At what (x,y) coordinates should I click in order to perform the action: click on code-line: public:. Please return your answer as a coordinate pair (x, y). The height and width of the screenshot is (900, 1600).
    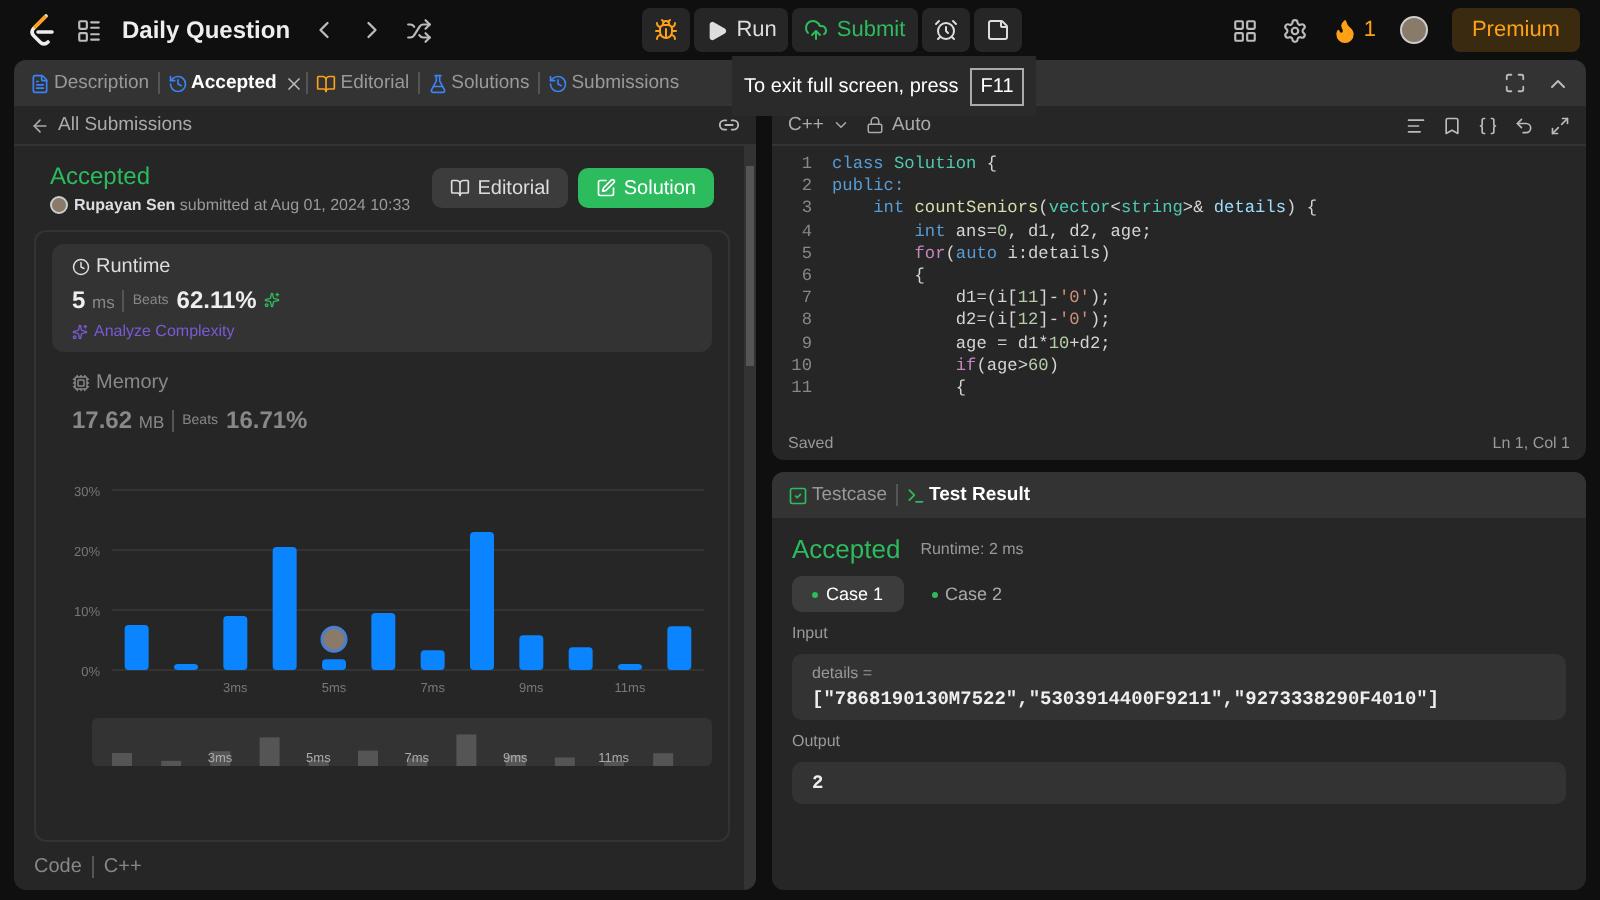
    Looking at the image, I should click on (868, 187).